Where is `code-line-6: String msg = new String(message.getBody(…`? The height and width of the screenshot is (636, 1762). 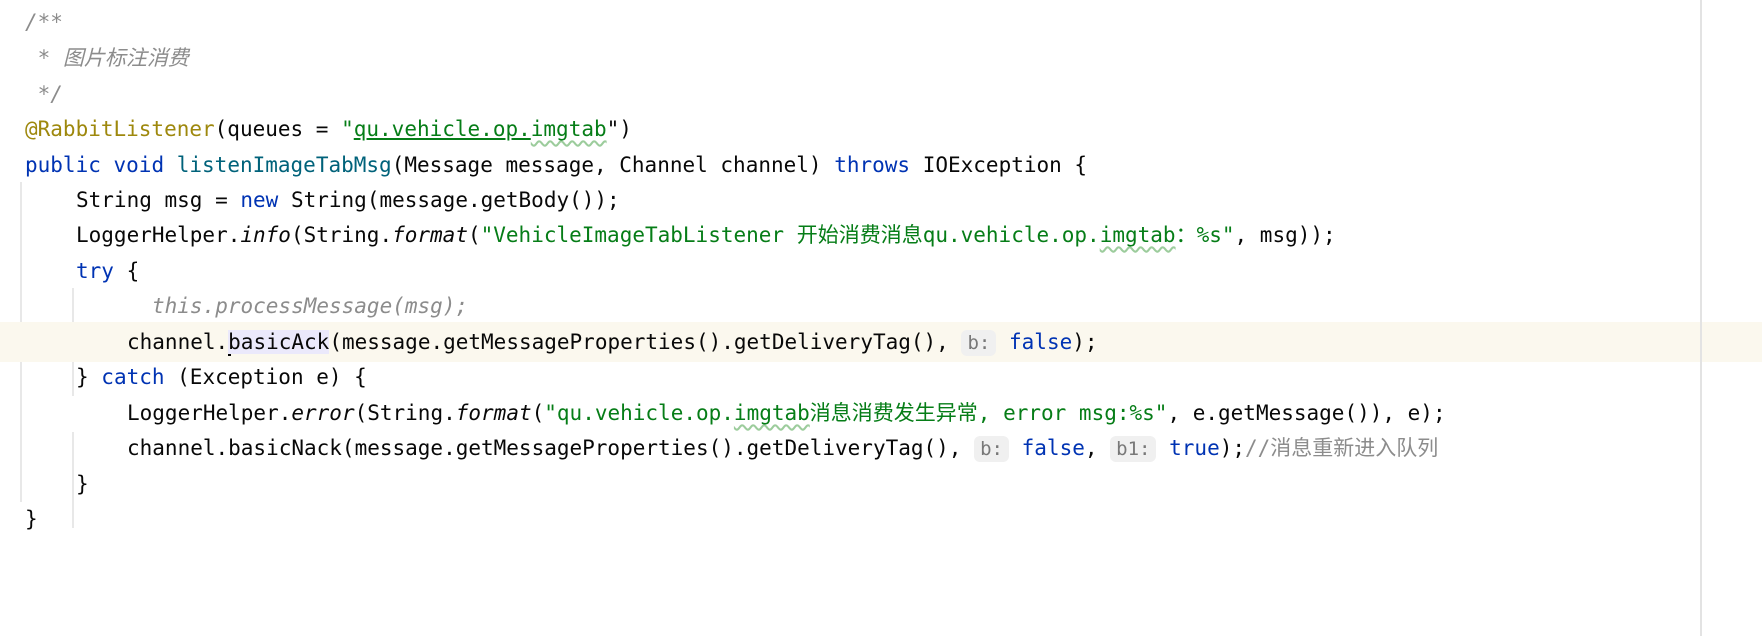
code-line-6: String msg = new String(message.getBody(… is located at coordinates (881, 200).